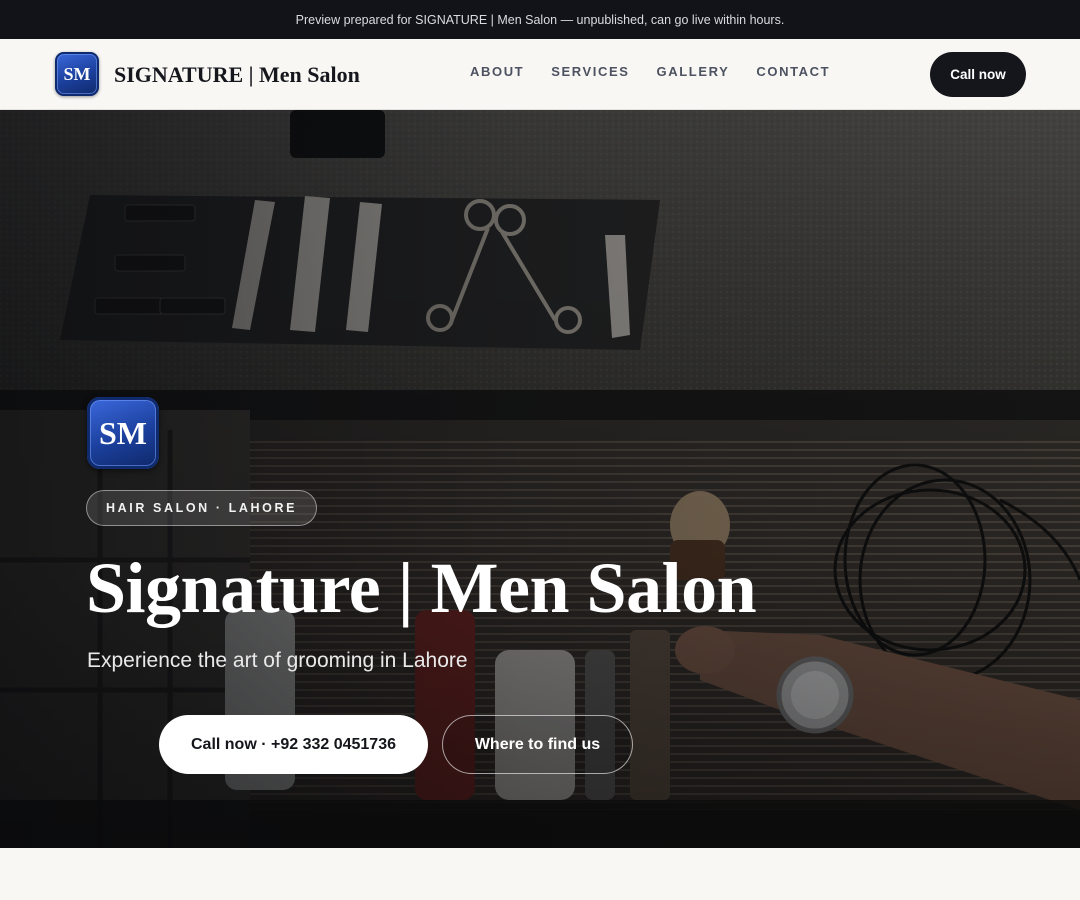  What do you see at coordinates (497, 71) in the screenshot?
I see `nav-link-about: ABOUT` at bounding box center [497, 71].